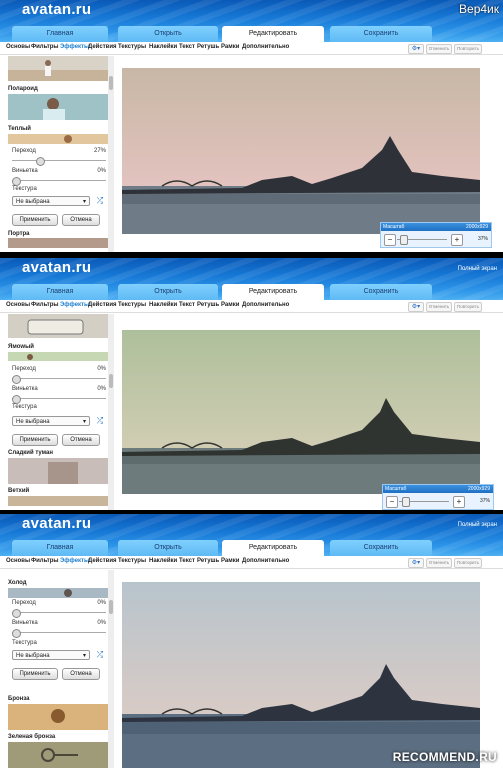 This screenshot has width=503, height=768. I want to click on effect-thumbnail-bronze, so click(59, 717).